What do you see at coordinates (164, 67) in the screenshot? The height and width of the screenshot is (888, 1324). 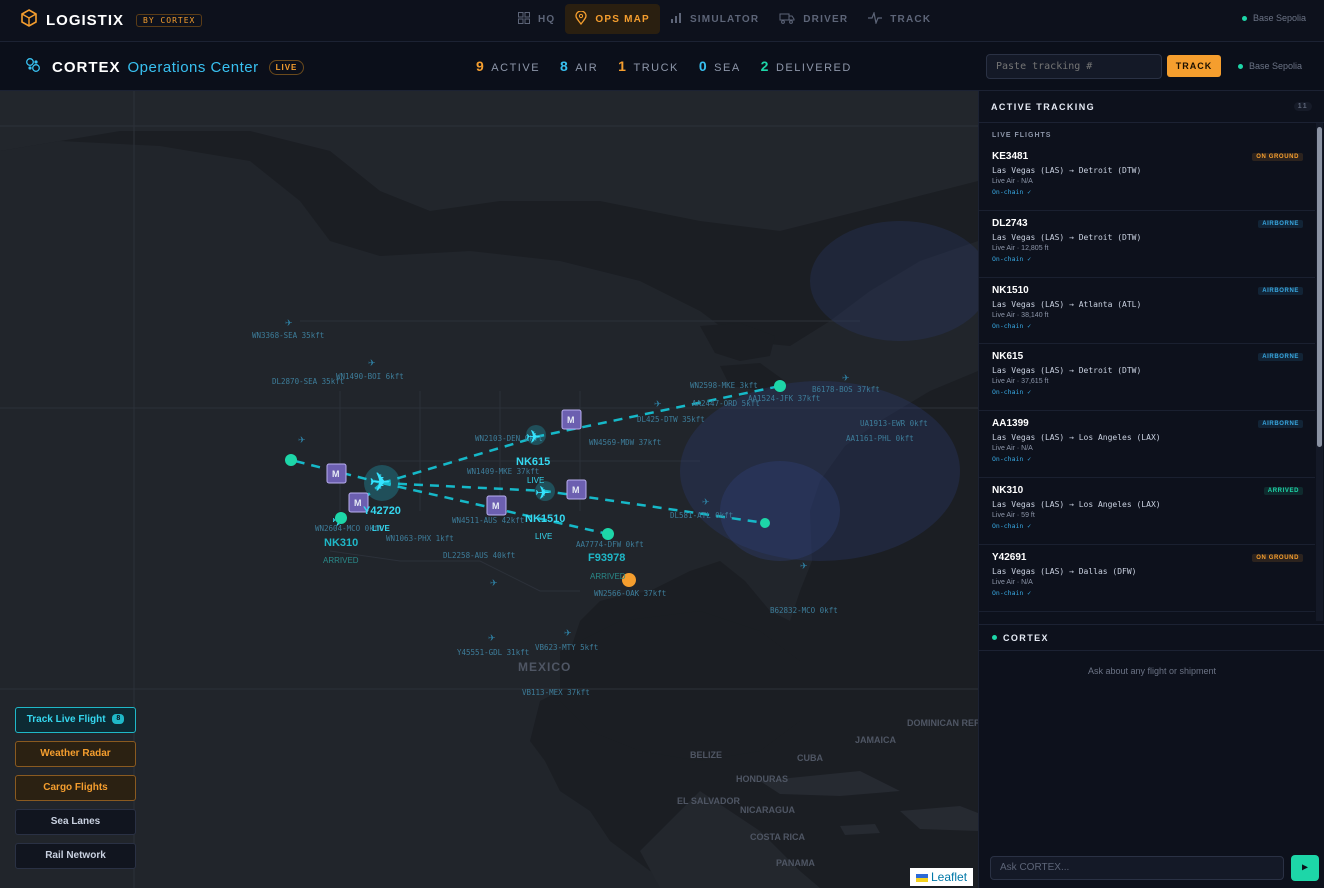 I see `page-title: CORTEX Operations Center LIVE` at bounding box center [164, 67].